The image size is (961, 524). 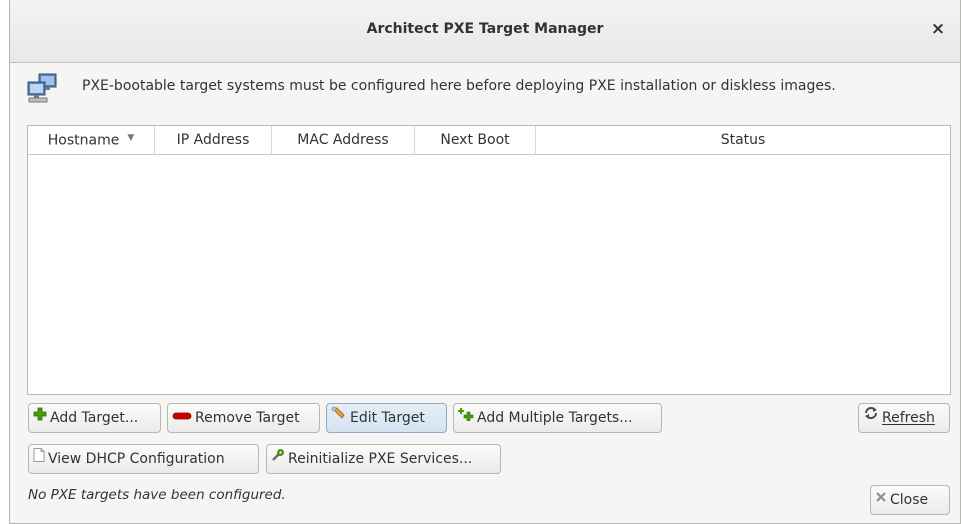 What do you see at coordinates (475, 140) in the screenshot?
I see `column-header-next-boot: Next Boot` at bounding box center [475, 140].